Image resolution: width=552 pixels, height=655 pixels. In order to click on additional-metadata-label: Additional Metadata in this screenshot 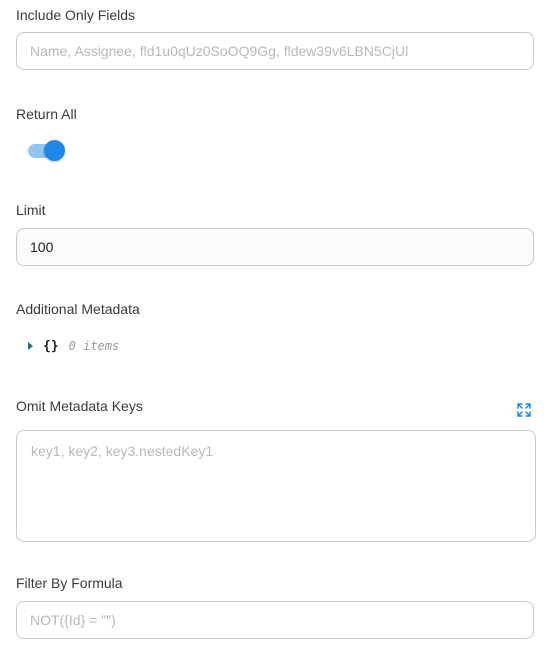, I will do `click(78, 309)`.